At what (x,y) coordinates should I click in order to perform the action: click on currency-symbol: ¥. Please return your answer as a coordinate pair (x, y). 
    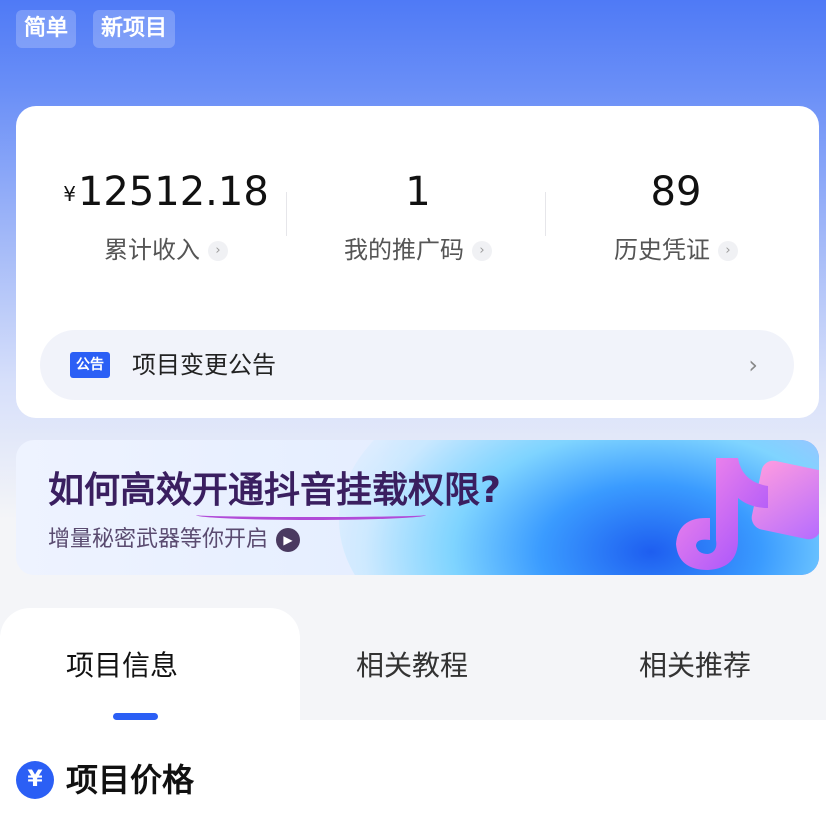
    Looking at the image, I should click on (69, 194).